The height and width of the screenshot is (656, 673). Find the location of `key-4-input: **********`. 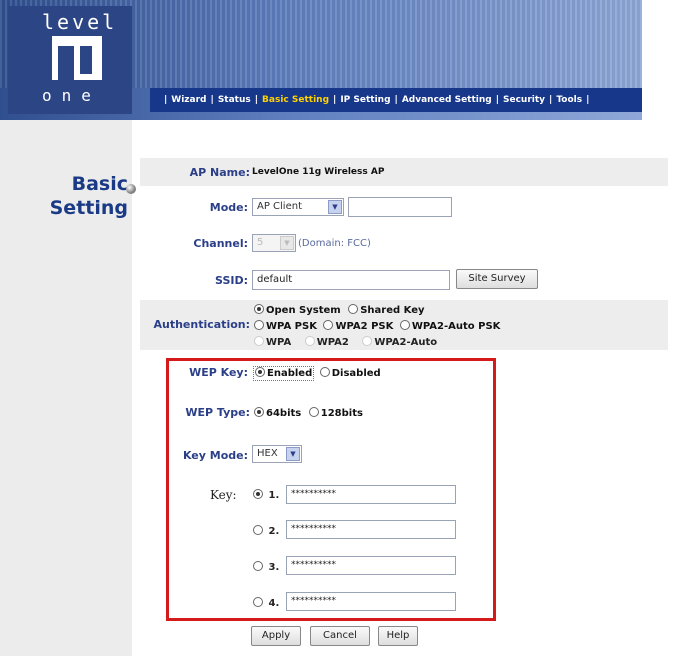

key-4-input: ********** is located at coordinates (371, 601).